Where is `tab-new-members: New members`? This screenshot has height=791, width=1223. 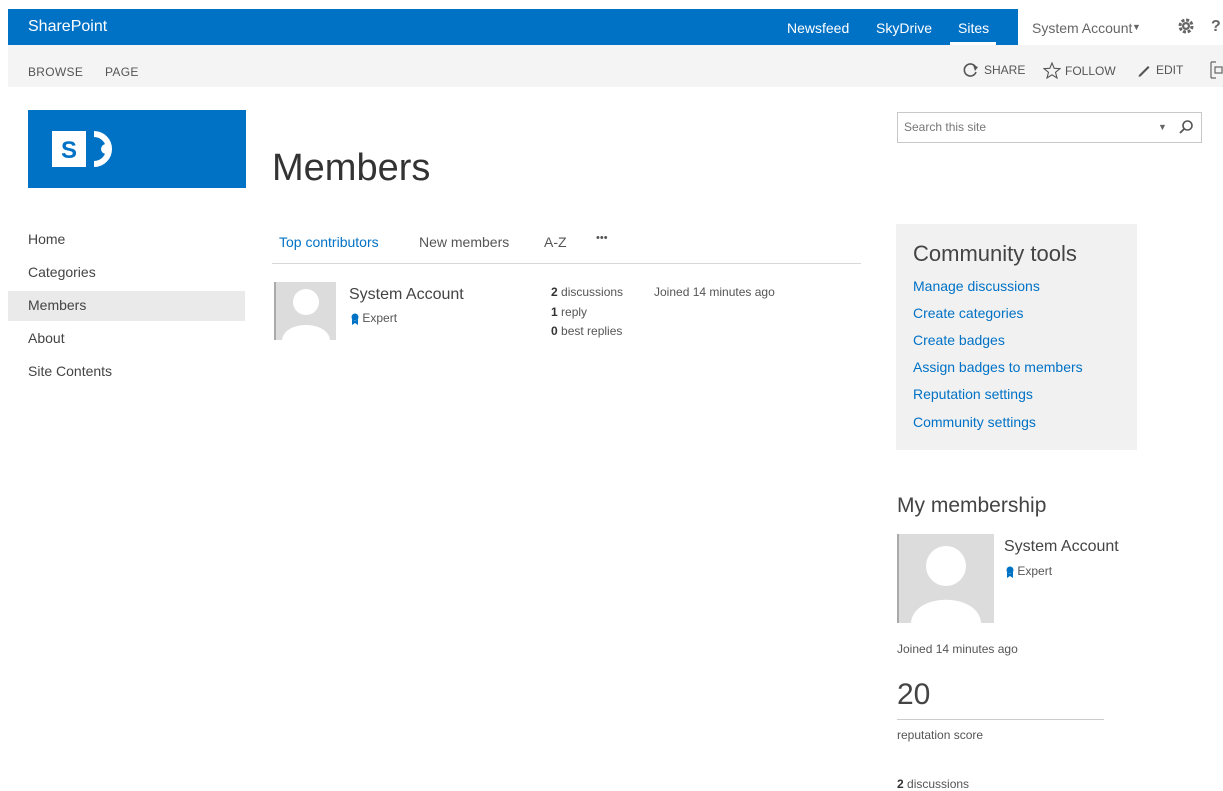 tab-new-members: New members is located at coordinates (464, 242).